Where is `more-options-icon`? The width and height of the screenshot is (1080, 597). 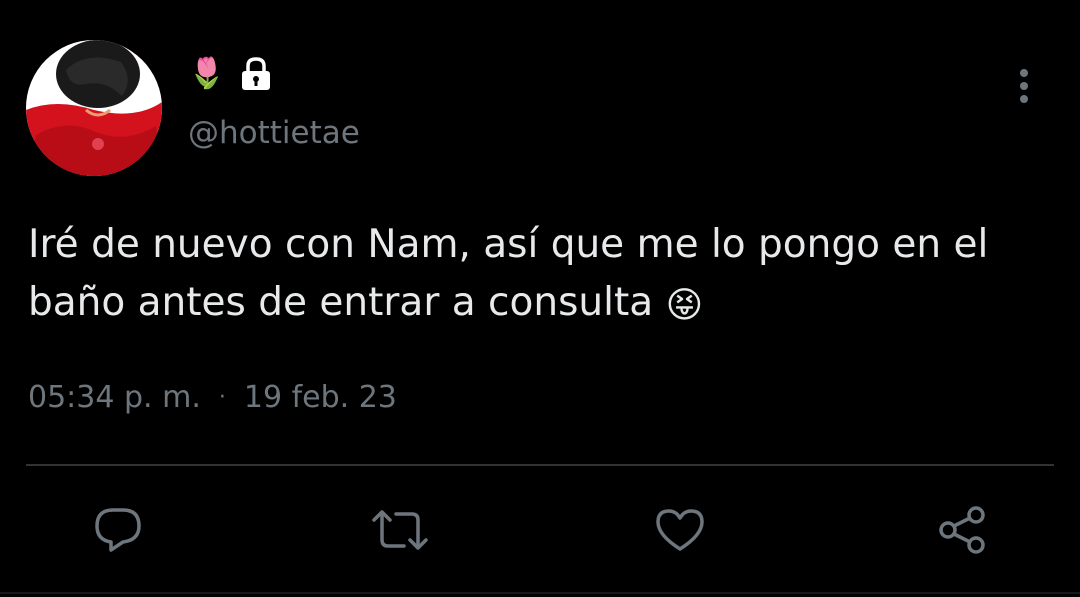 more-options-icon is located at coordinates (1024, 86).